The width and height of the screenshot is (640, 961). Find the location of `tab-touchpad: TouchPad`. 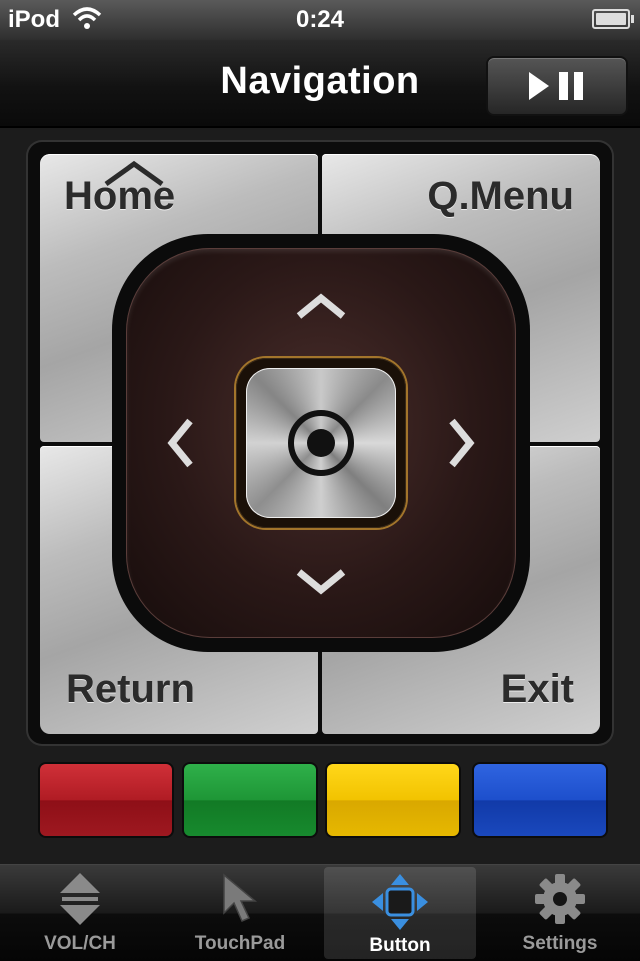

tab-touchpad: TouchPad is located at coordinates (240, 913).